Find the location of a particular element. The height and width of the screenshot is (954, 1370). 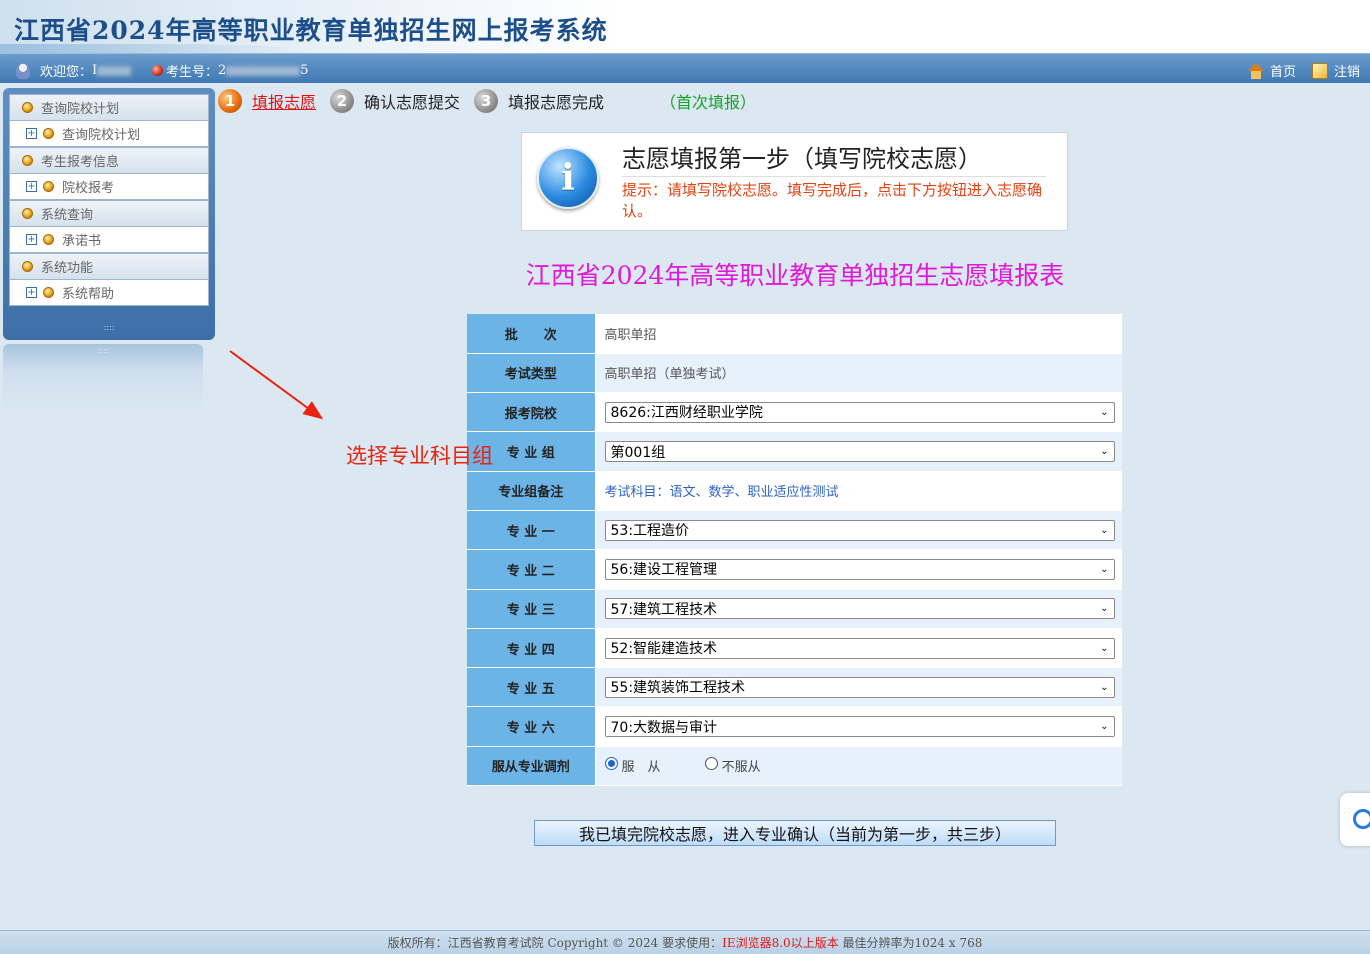

annotation-text: 选择专业科目组 is located at coordinates (419, 456).